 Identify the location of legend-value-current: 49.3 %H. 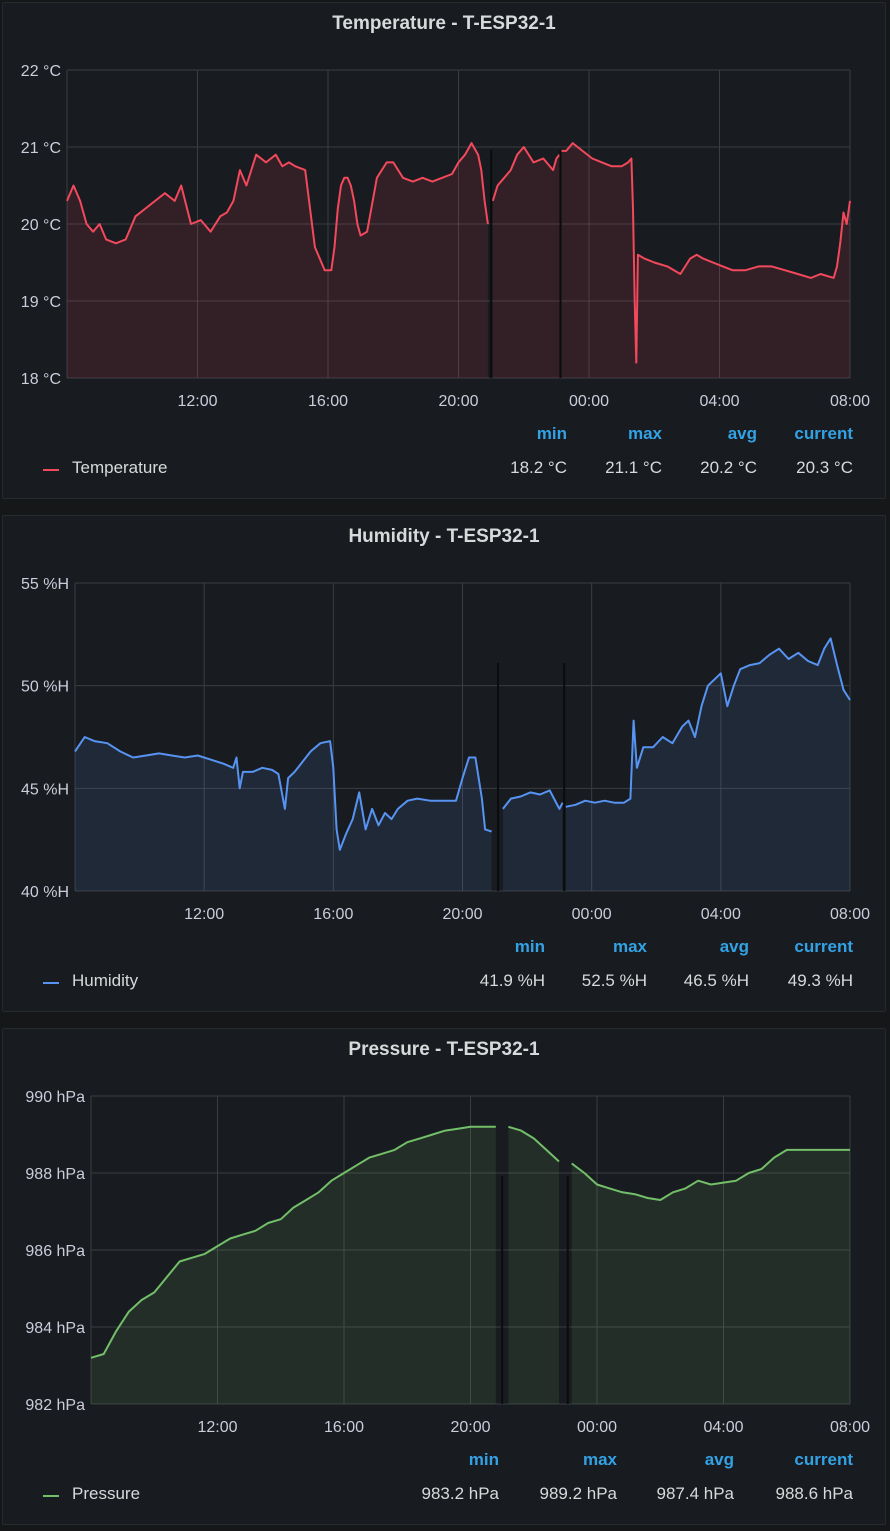
(820, 980).